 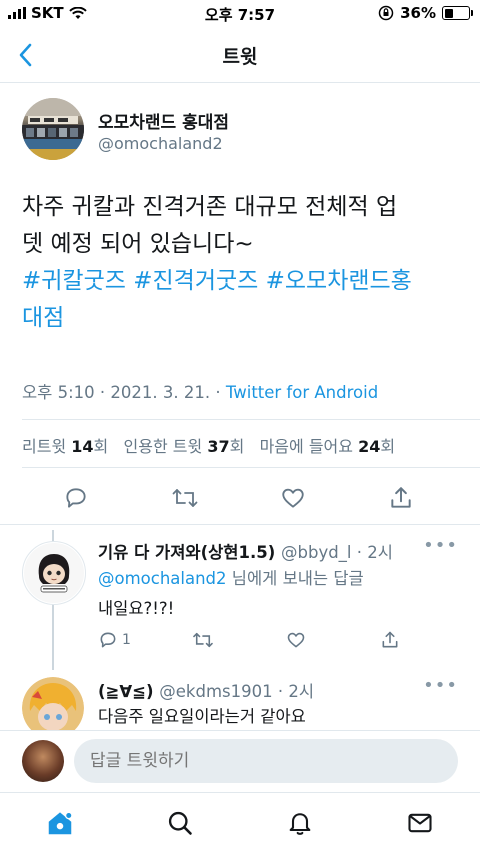 I want to click on battery-icon, so click(x=457, y=13).